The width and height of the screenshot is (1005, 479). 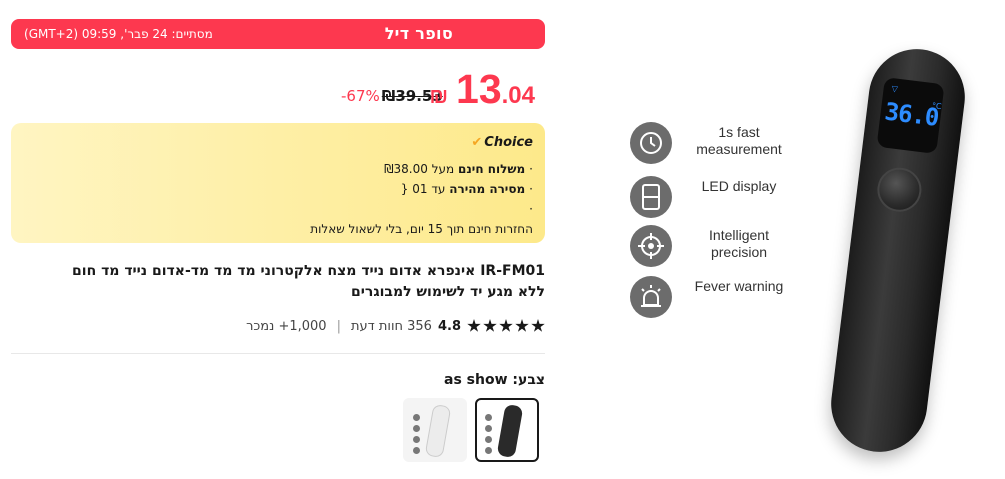 I want to click on benefit-free-shipping: ·משלוח חינם מעל ₪38.00, so click(x=458, y=169).